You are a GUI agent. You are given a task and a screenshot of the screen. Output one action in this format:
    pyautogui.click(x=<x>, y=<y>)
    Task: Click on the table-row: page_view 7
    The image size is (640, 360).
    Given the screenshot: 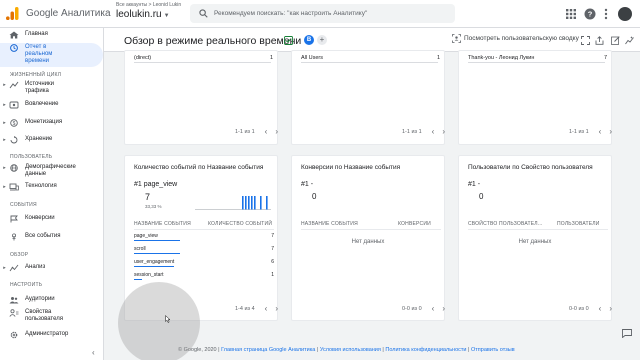 What is the action you would take?
    pyautogui.click(x=204, y=237)
    